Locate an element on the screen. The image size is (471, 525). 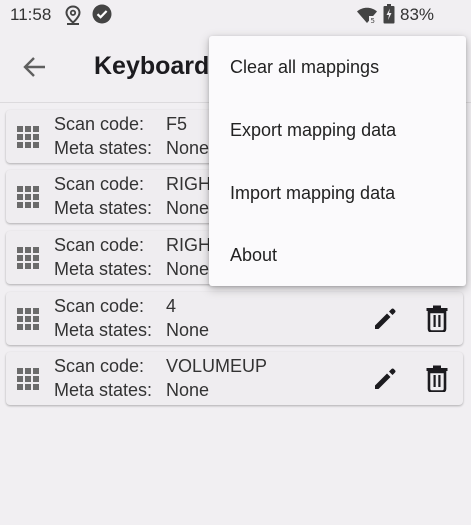
status-time: 11:58 is located at coordinates (31, 14).